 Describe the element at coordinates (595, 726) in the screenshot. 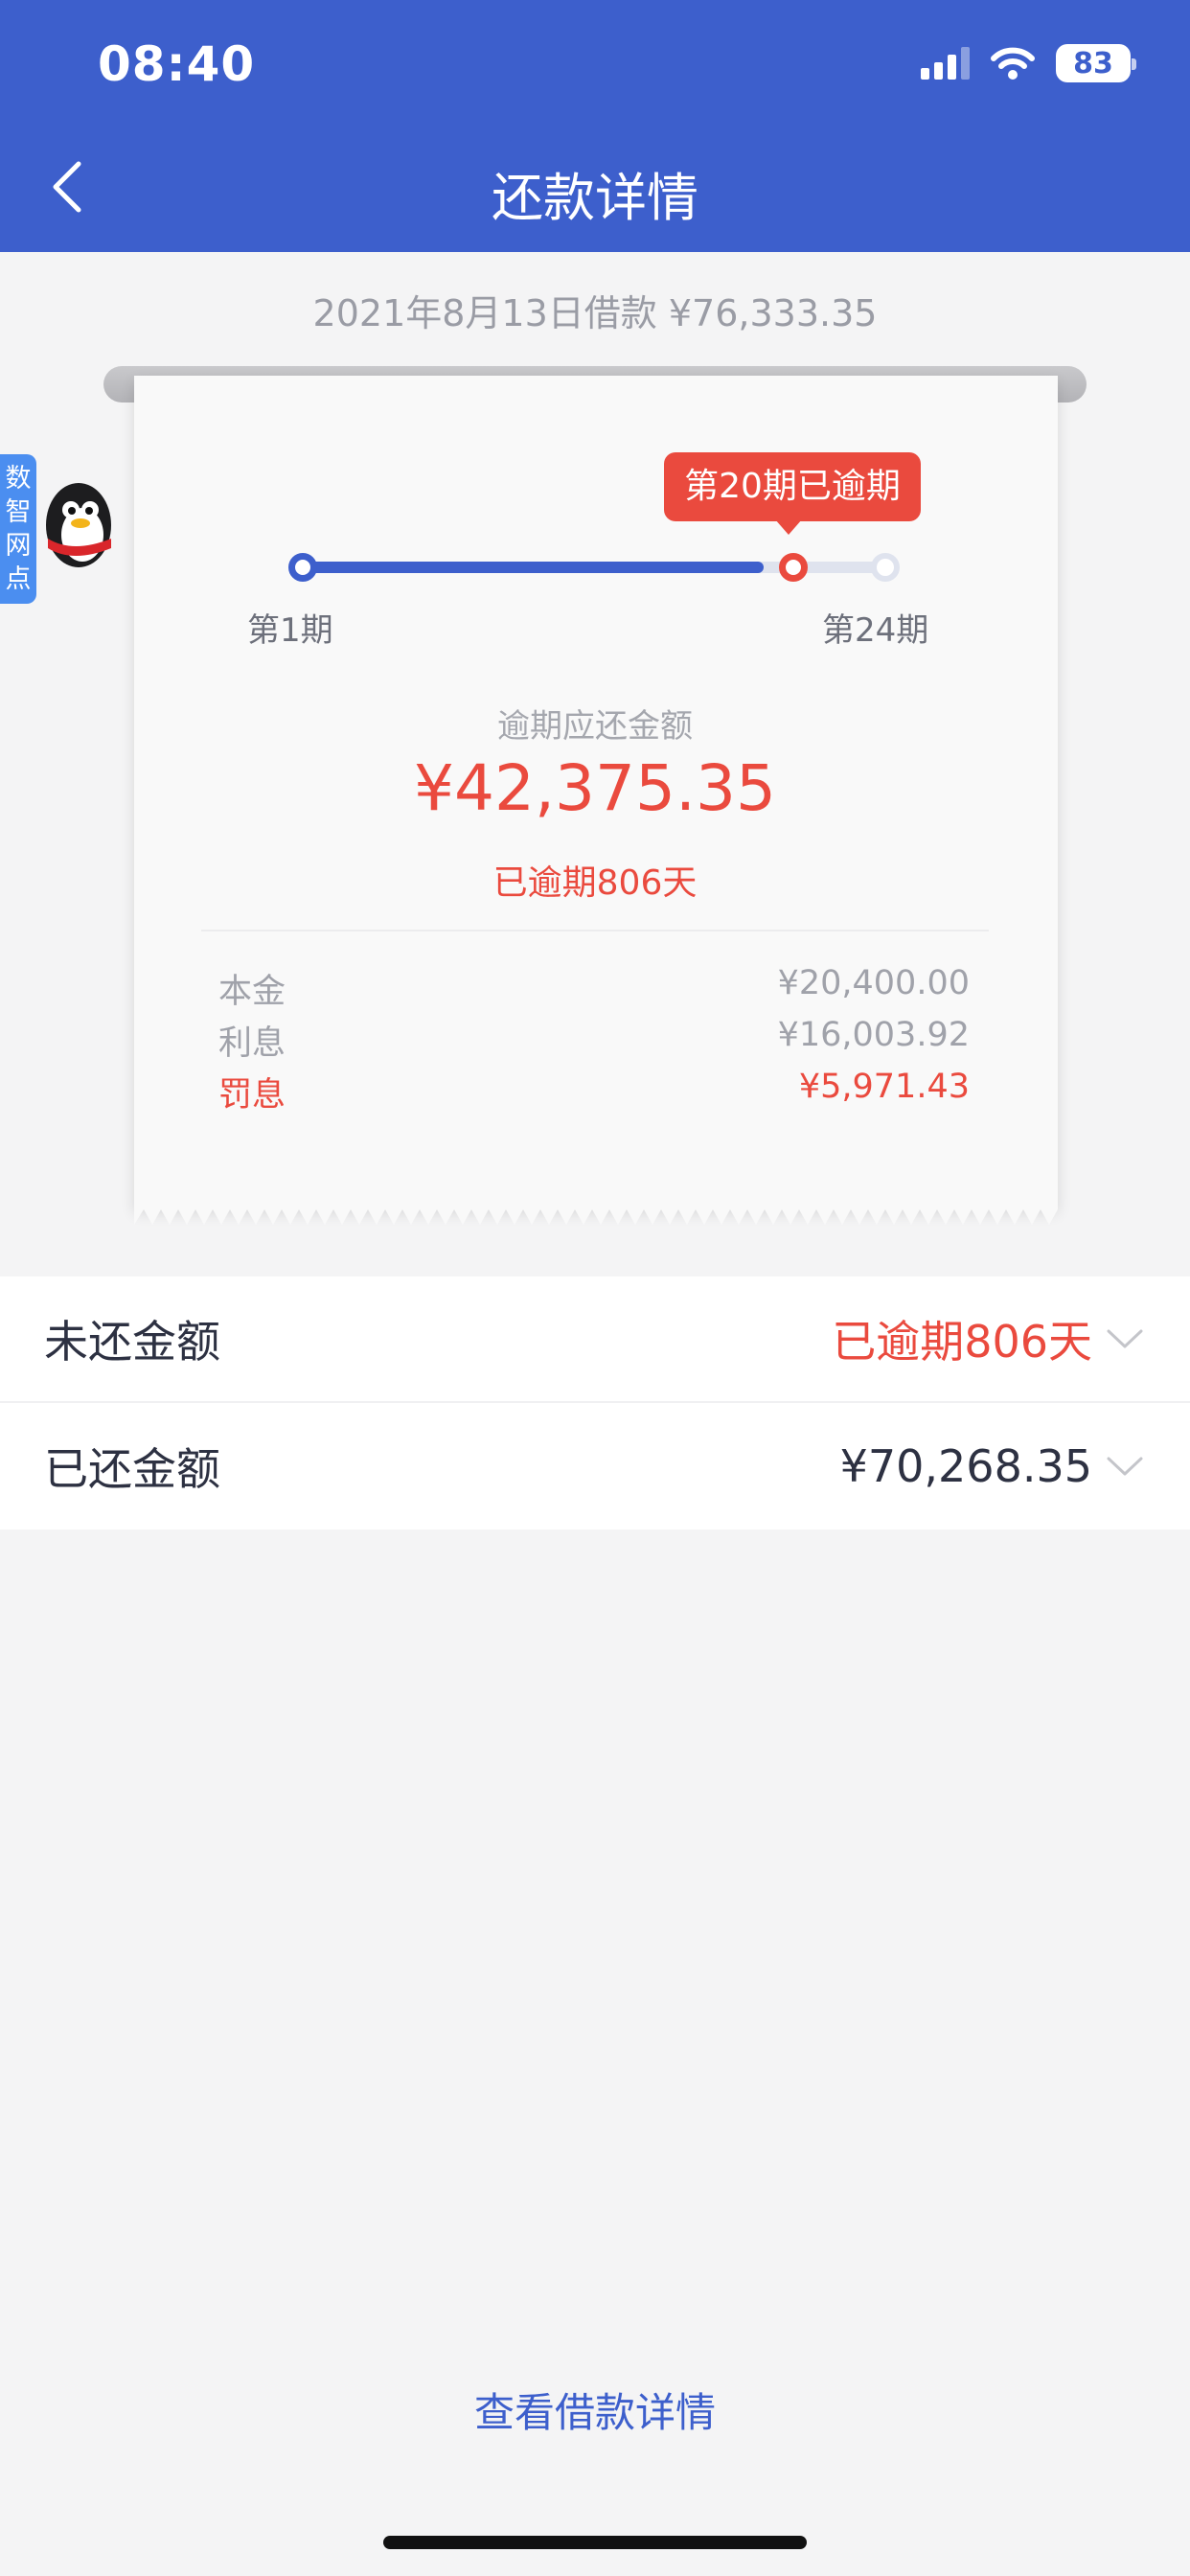

I see `overdue-amount-caption: 逾期应还金额` at that location.